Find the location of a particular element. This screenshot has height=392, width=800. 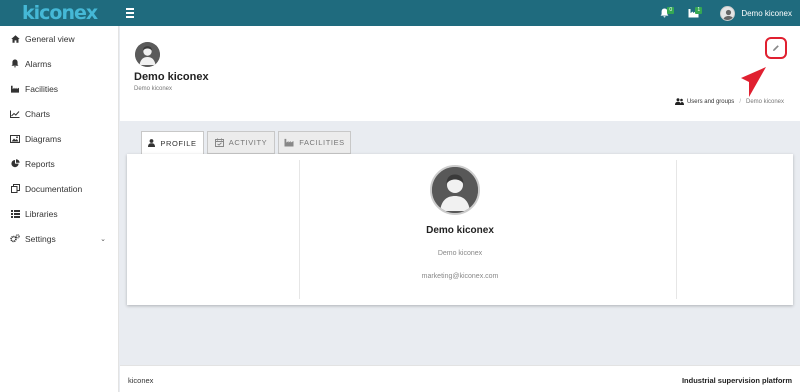

sidebar-item-reports: Reports is located at coordinates (59, 163).